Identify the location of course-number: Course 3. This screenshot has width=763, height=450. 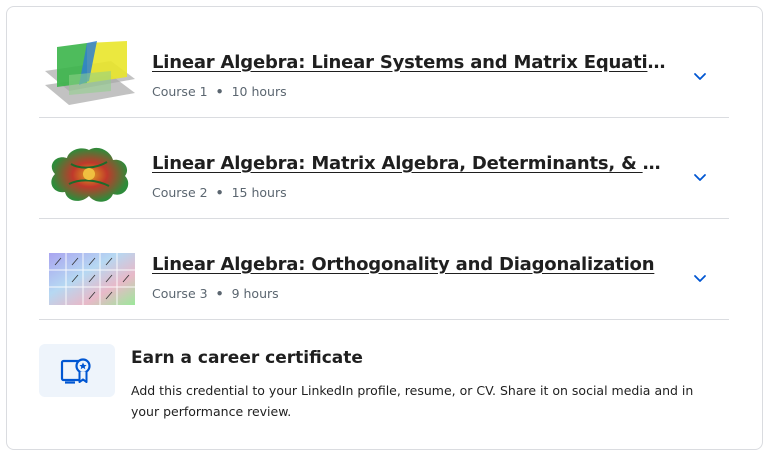
(180, 293).